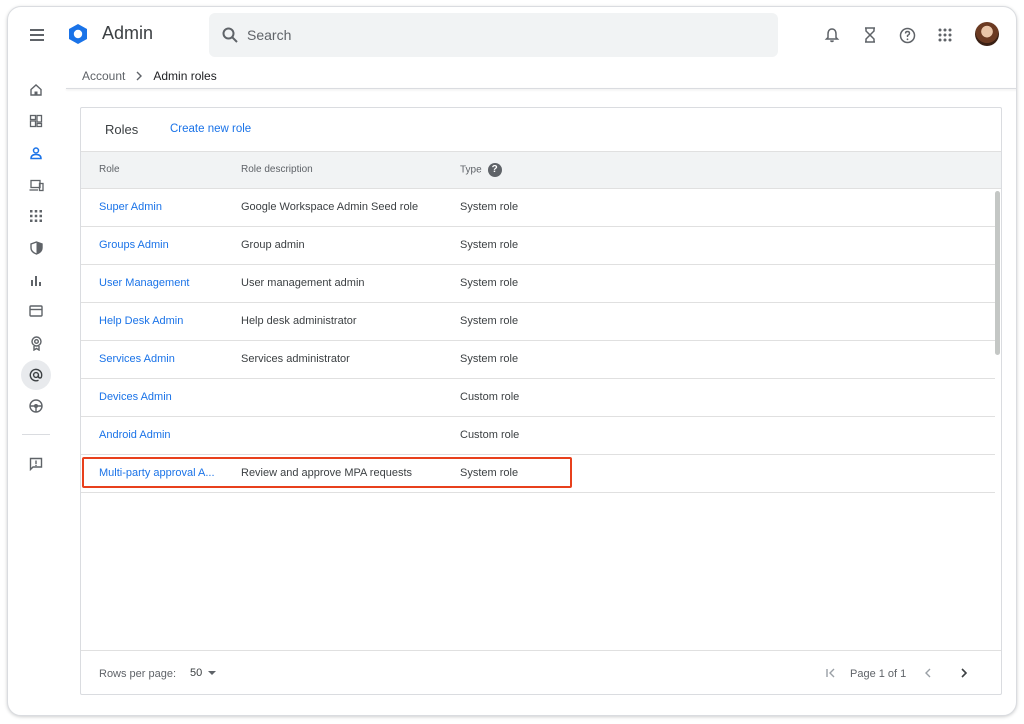  I want to click on scrollbar-thumb, so click(997, 273).